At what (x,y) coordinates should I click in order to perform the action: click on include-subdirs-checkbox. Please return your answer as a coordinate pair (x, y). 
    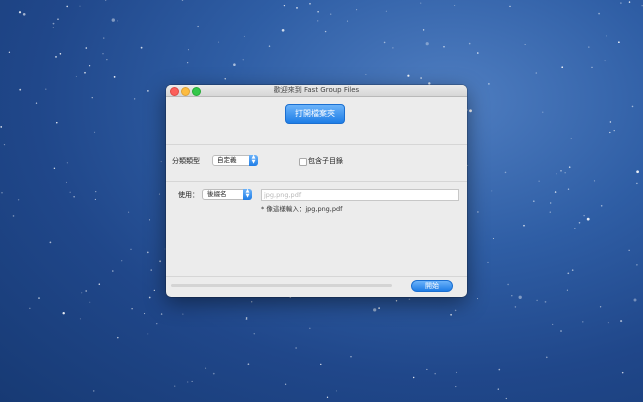
    Looking at the image, I should click on (303, 162).